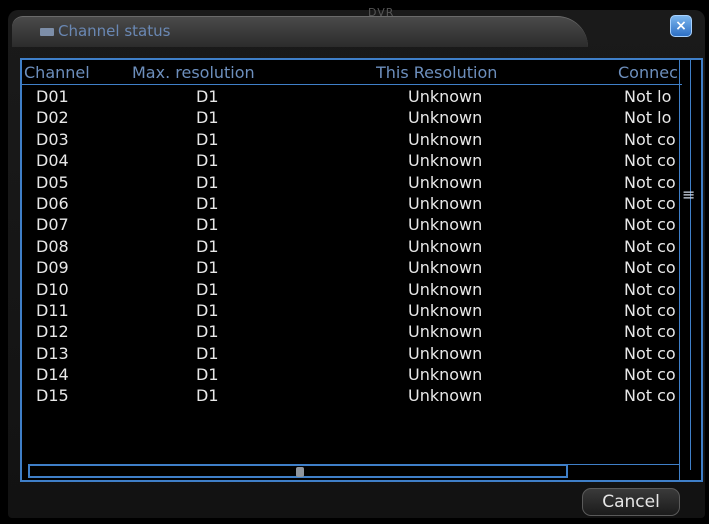  Describe the element at coordinates (52, 182) in the screenshot. I see `cell-channel: D05` at that location.